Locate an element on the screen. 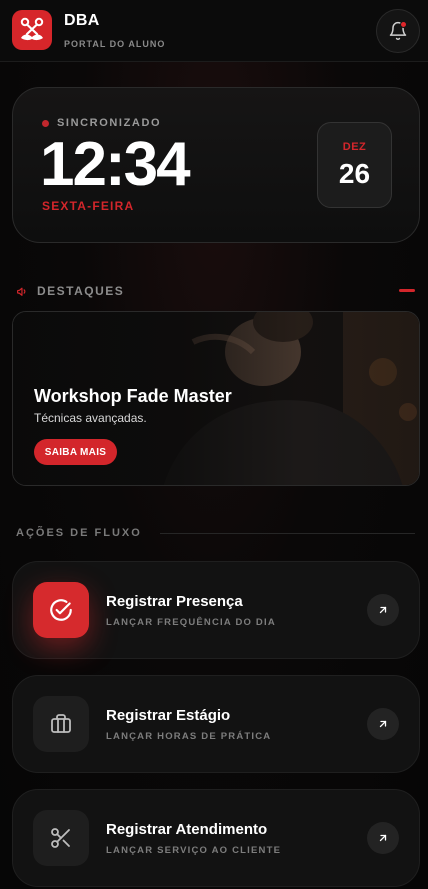  megaphone-icon is located at coordinates (21, 291).